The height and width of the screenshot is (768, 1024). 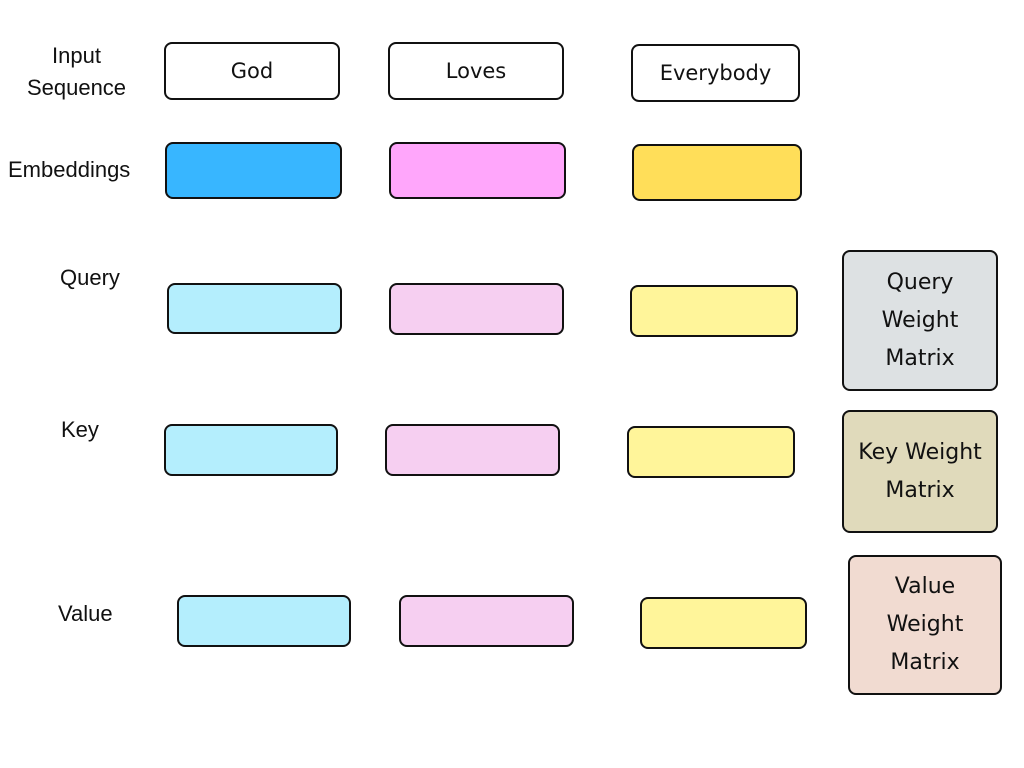 What do you see at coordinates (723, 623) in the screenshot?
I see `value-everybody` at bounding box center [723, 623].